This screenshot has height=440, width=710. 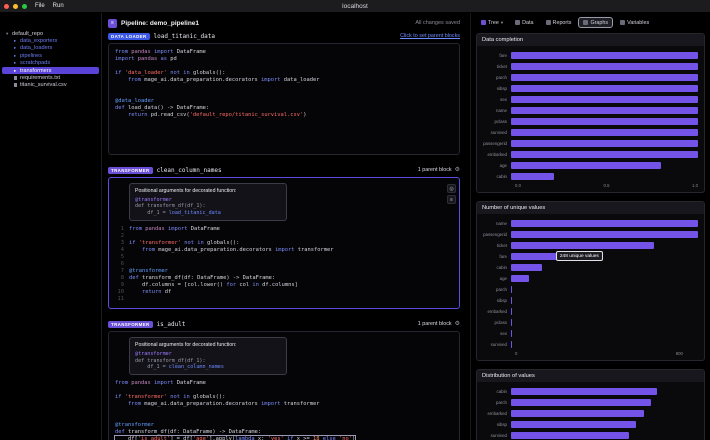 What do you see at coordinates (695, 185) in the screenshot?
I see `axis-tick: 1.0` at bounding box center [695, 185].